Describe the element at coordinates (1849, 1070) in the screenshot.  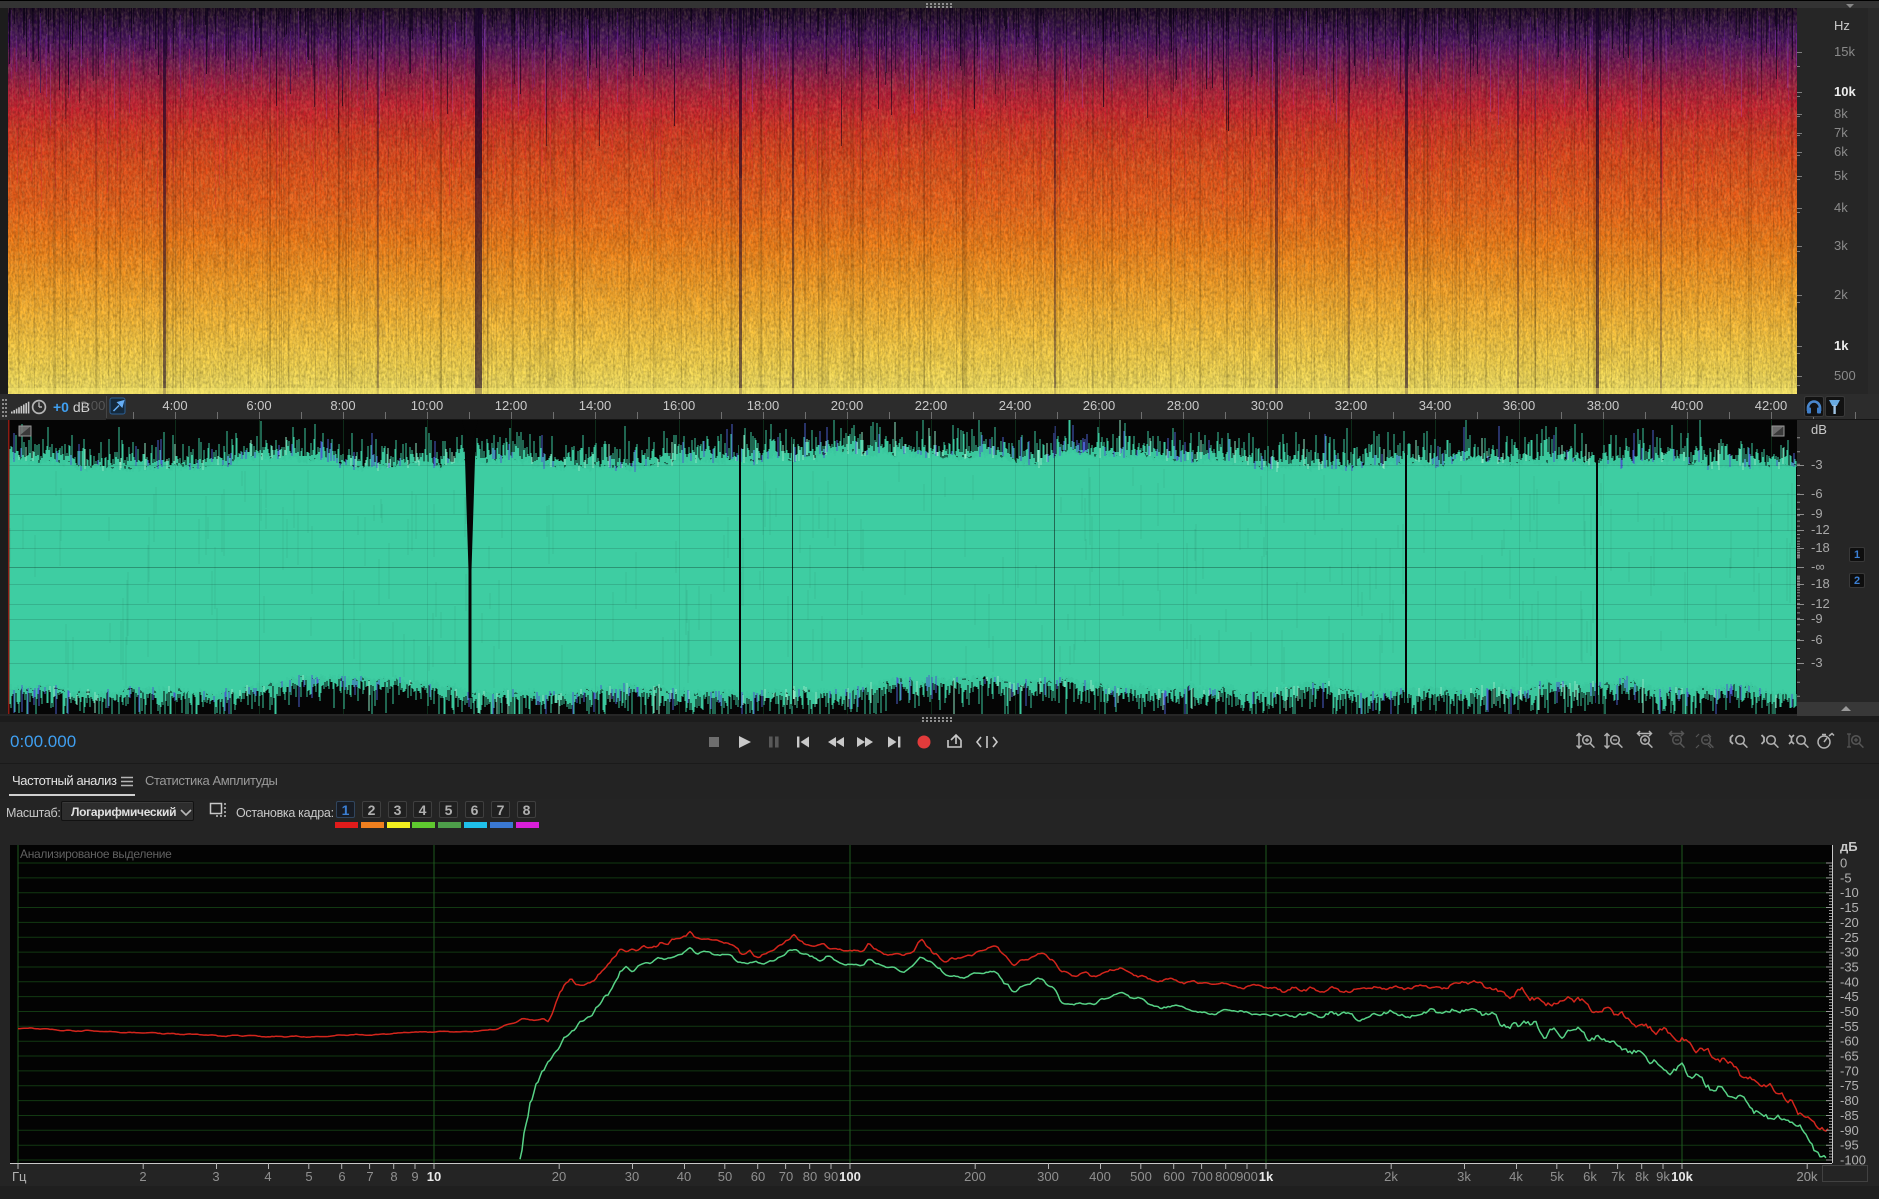
I see `svg-text: -70` at that location.